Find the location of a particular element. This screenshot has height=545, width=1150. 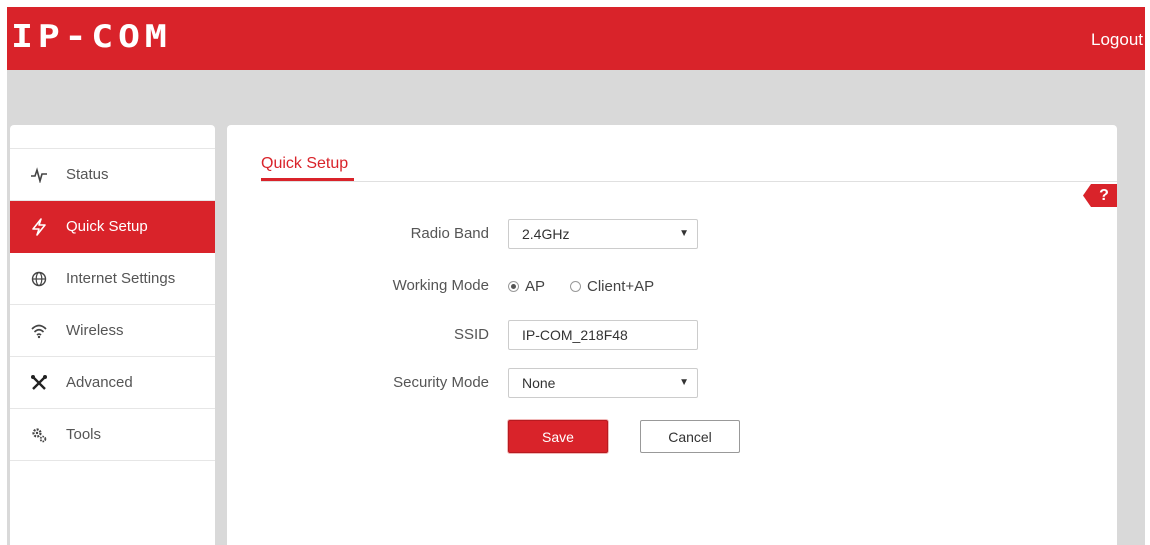

sidebar-item-internet-settings: Internet Settings is located at coordinates (112, 279).